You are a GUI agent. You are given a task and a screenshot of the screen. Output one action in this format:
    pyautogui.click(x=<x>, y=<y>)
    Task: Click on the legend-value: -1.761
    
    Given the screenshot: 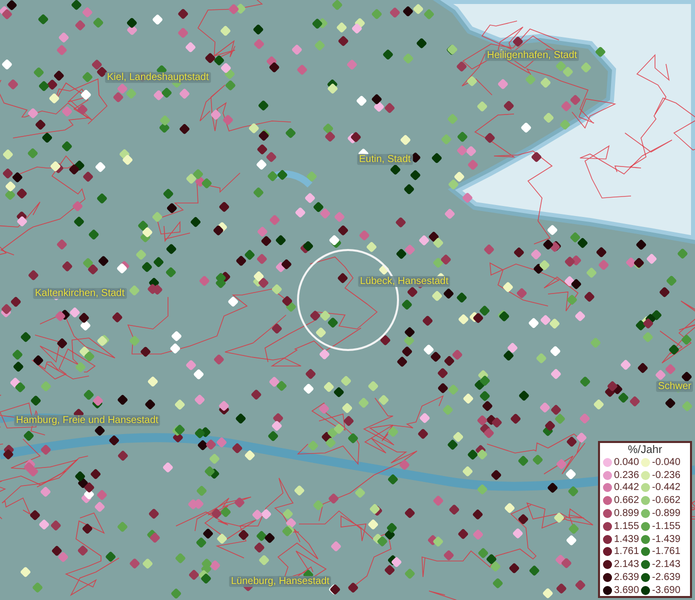 What is the action you would take?
    pyautogui.click(x=666, y=552)
    